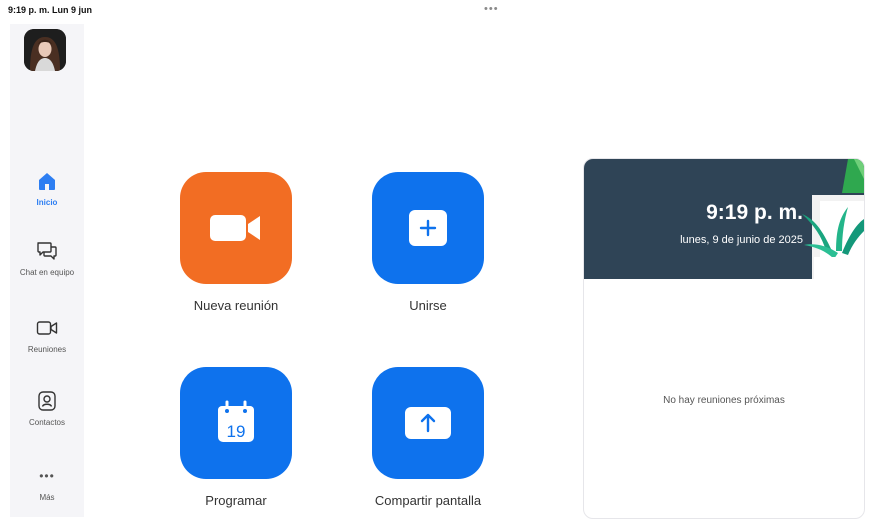 Image resolution: width=869 pixels, height=519 pixels. I want to click on contacts-icon, so click(47, 401).